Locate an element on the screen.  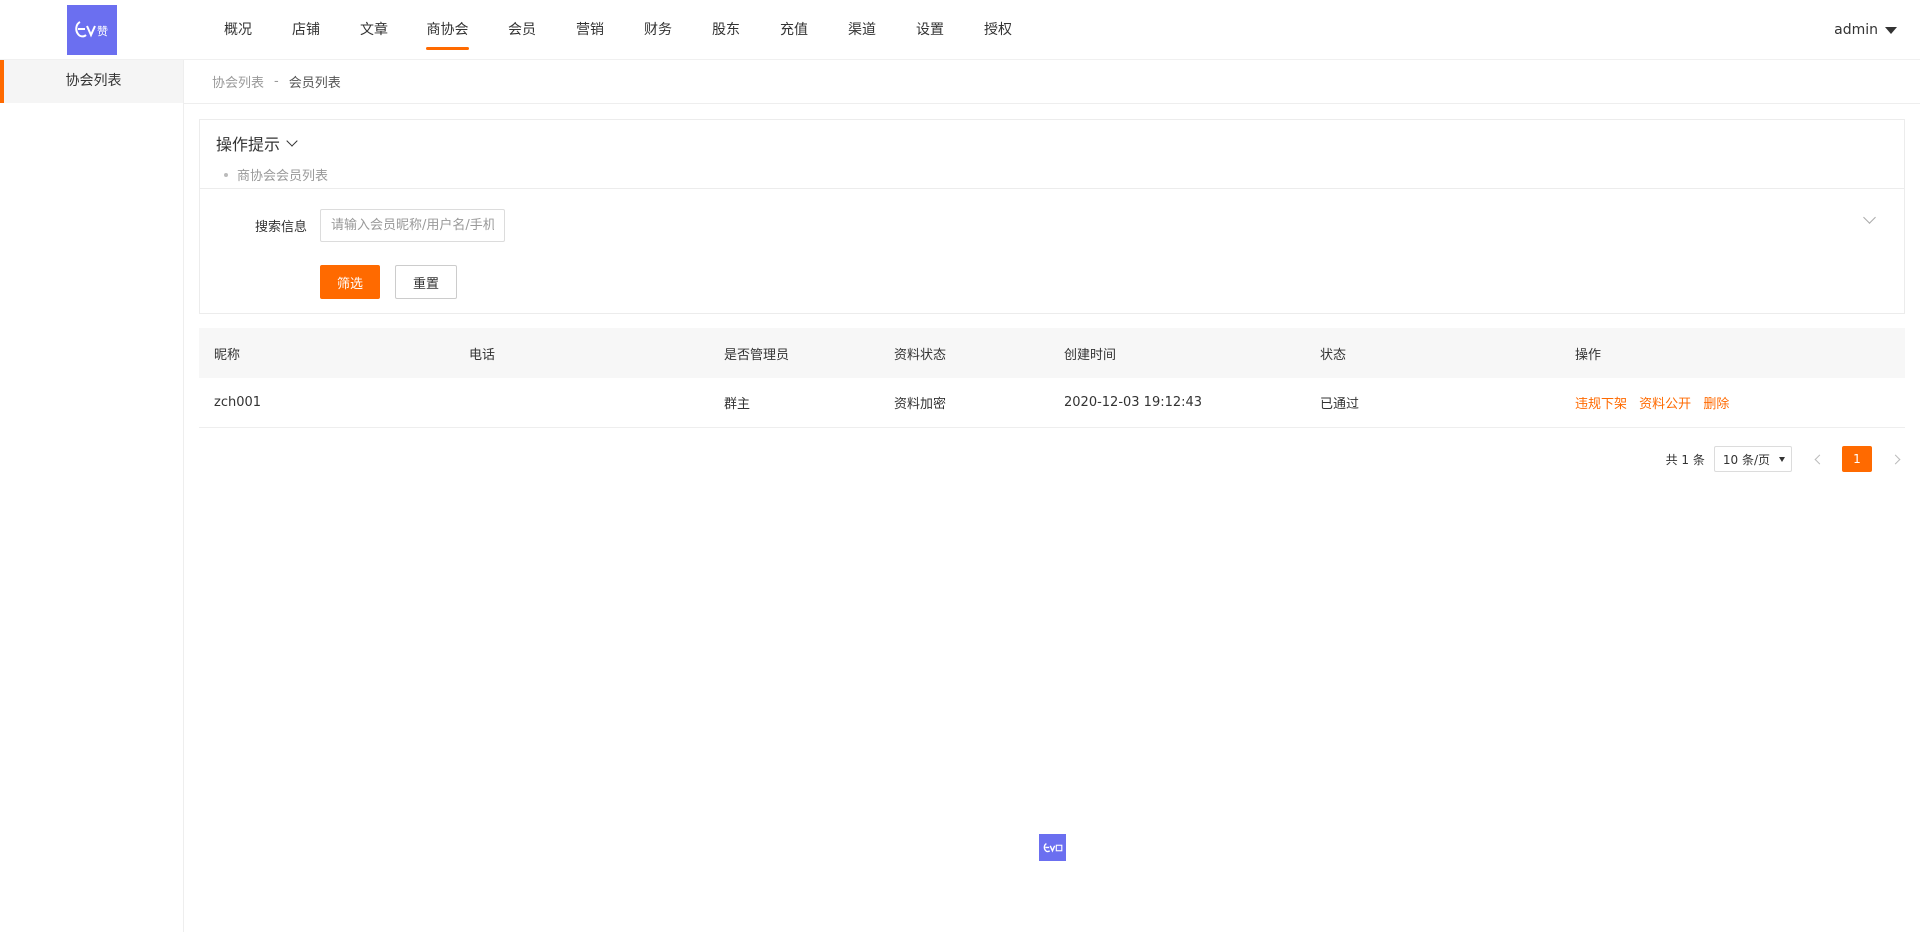
delete-link: 删除 is located at coordinates (1716, 404).